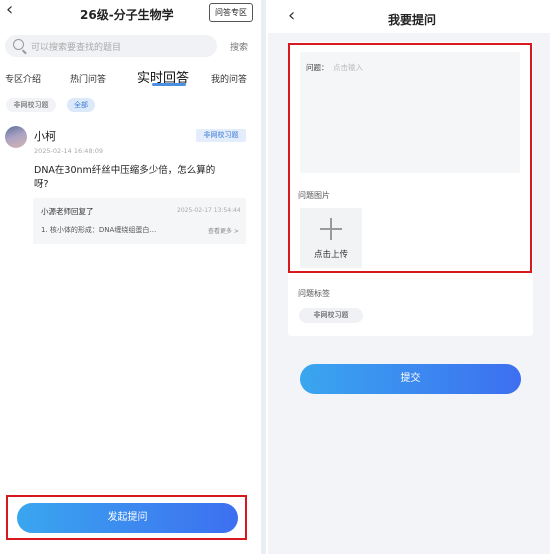 This screenshot has height=554, width=550. Describe the element at coordinates (127, 518) in the screenshot. I see `ask-question-button: 发起提问` at that location.